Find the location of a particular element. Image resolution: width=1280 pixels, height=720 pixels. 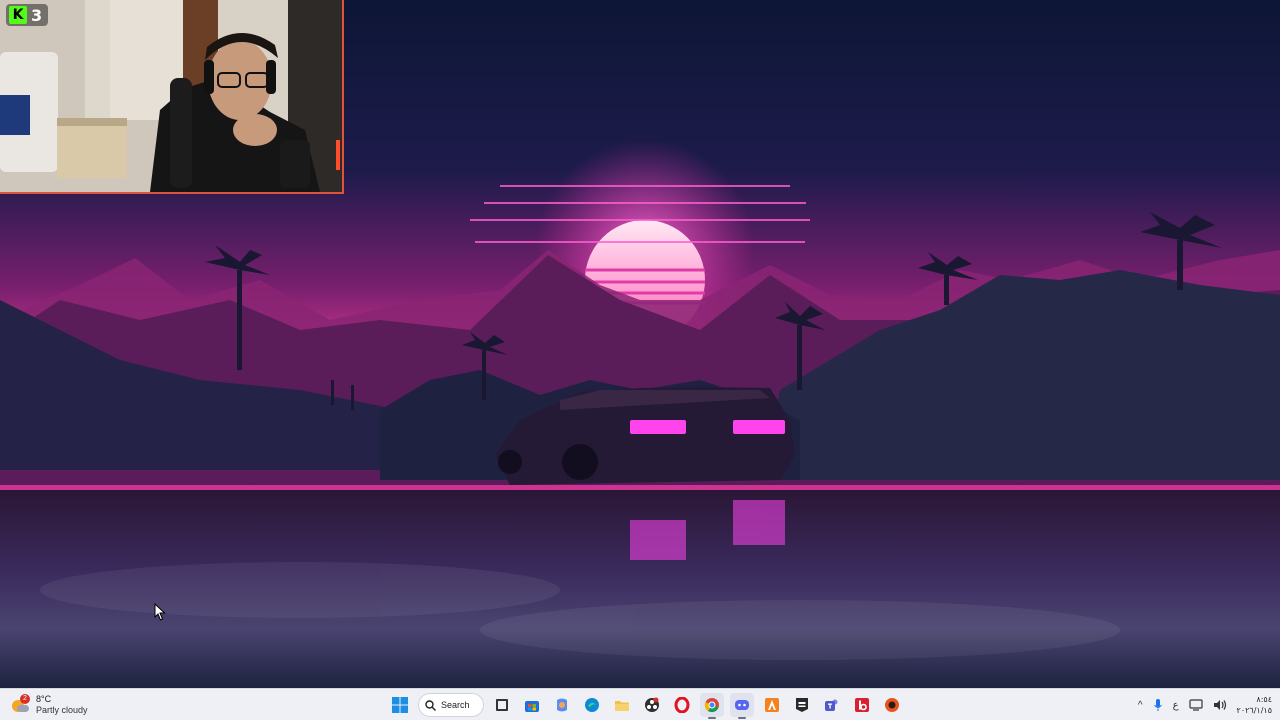

start-button is located at coordinates (400, 705).